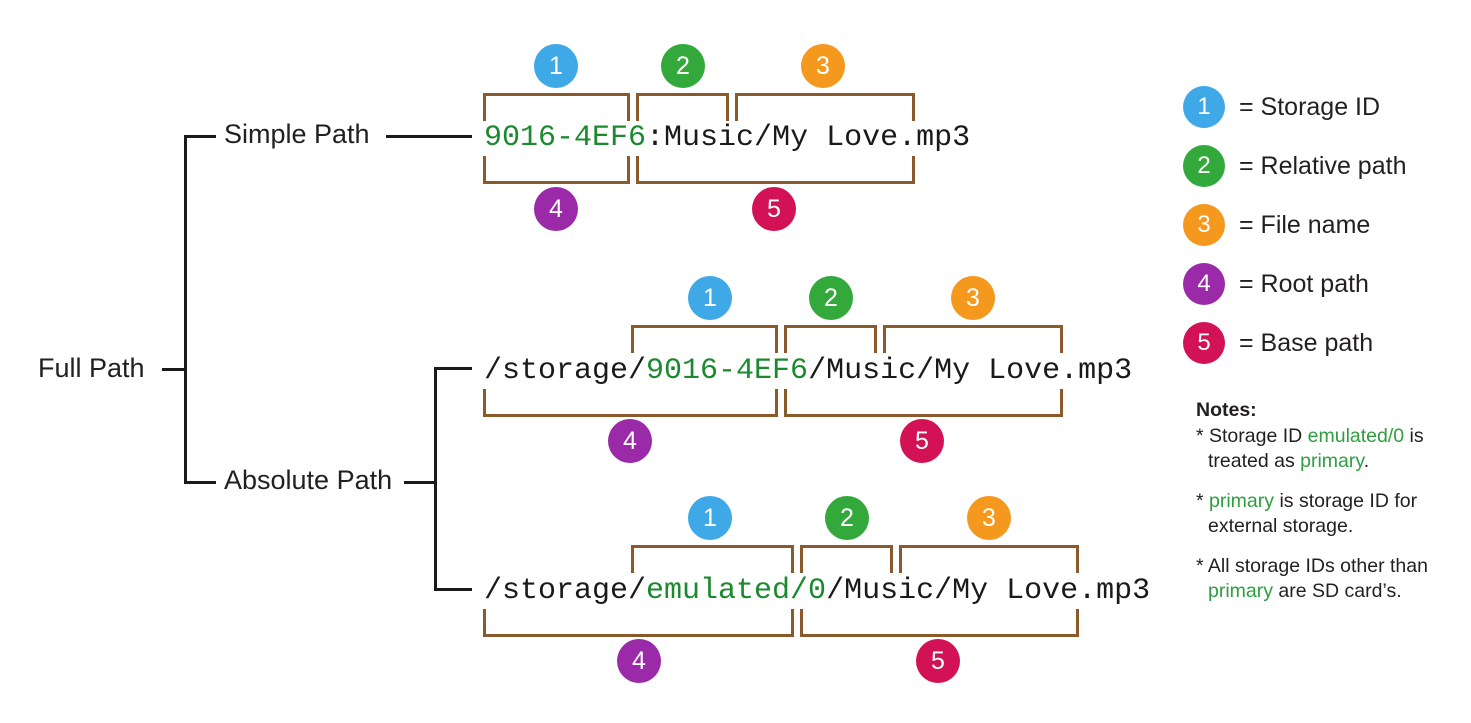 This screenshot has height=723, width=1471. Describe the element at coordinates (639, 661) in the screenshot. I see `marker-4-row3: 4` at that location.